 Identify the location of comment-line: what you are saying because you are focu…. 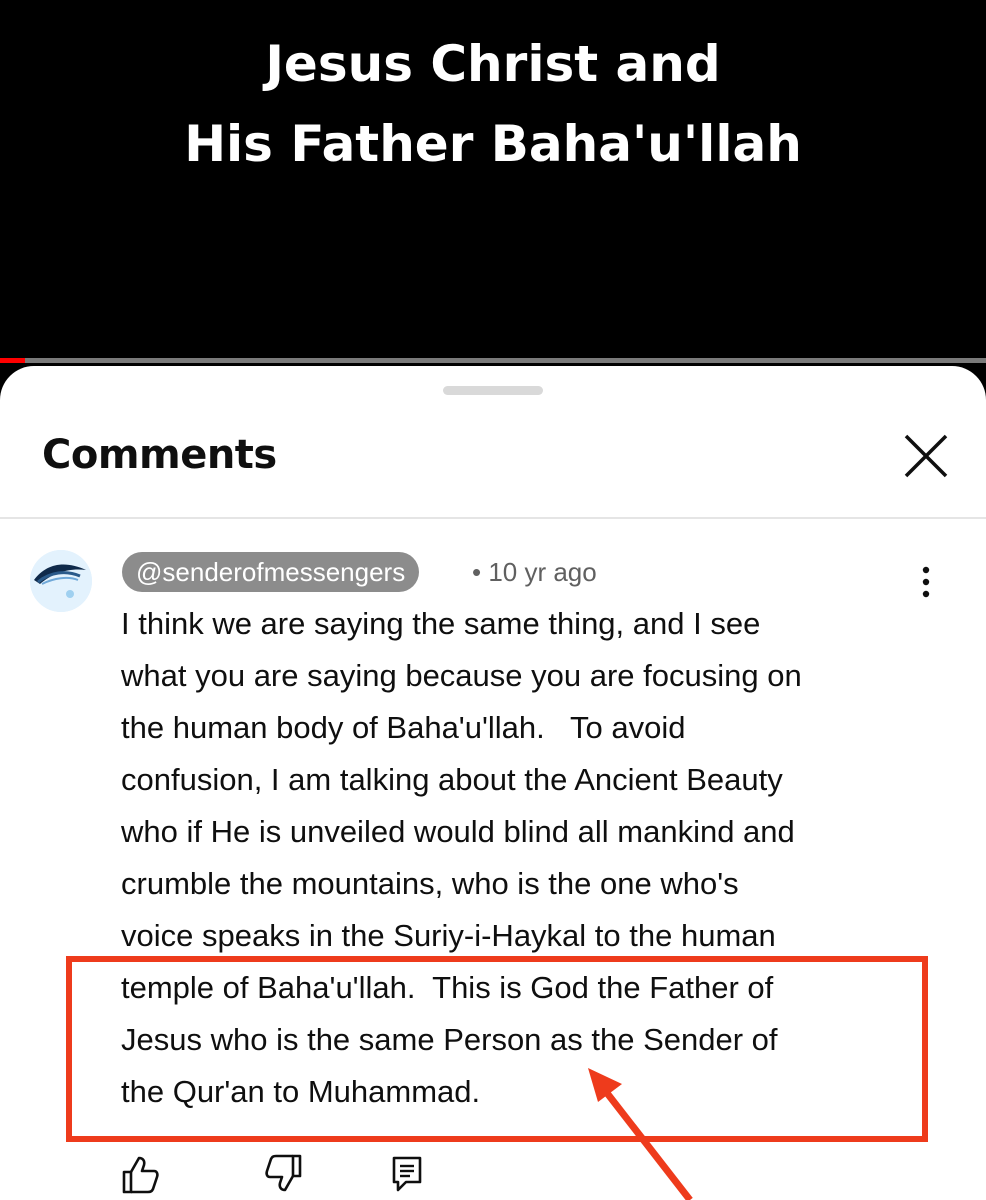
(461, 675).